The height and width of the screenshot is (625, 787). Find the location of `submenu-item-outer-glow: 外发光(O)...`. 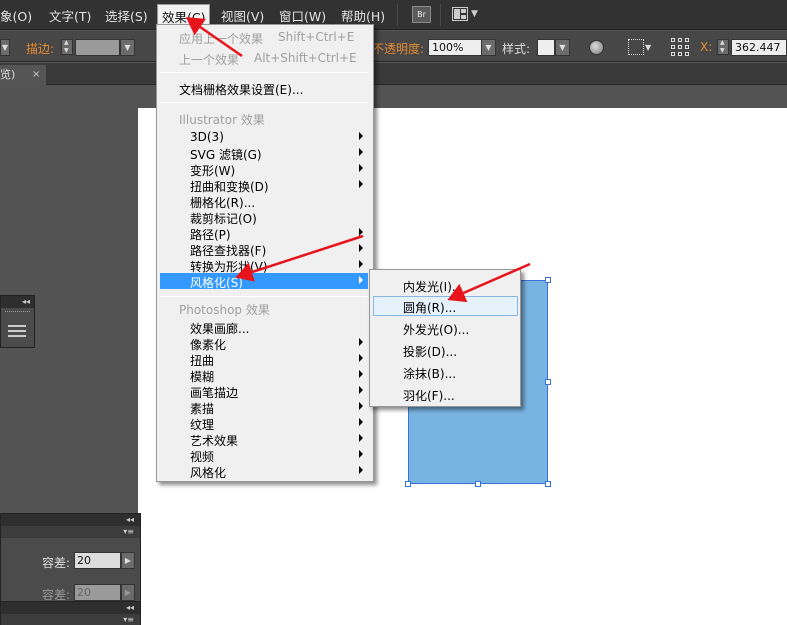

submenu-item-outer-glow: 外发光(O)... is located at coordinates (445, 328).